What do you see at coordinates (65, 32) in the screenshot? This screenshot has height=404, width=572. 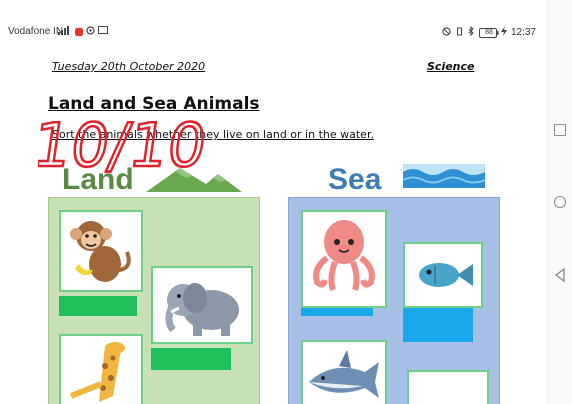 I see `signal-icon` at bounding box center [65, 32].